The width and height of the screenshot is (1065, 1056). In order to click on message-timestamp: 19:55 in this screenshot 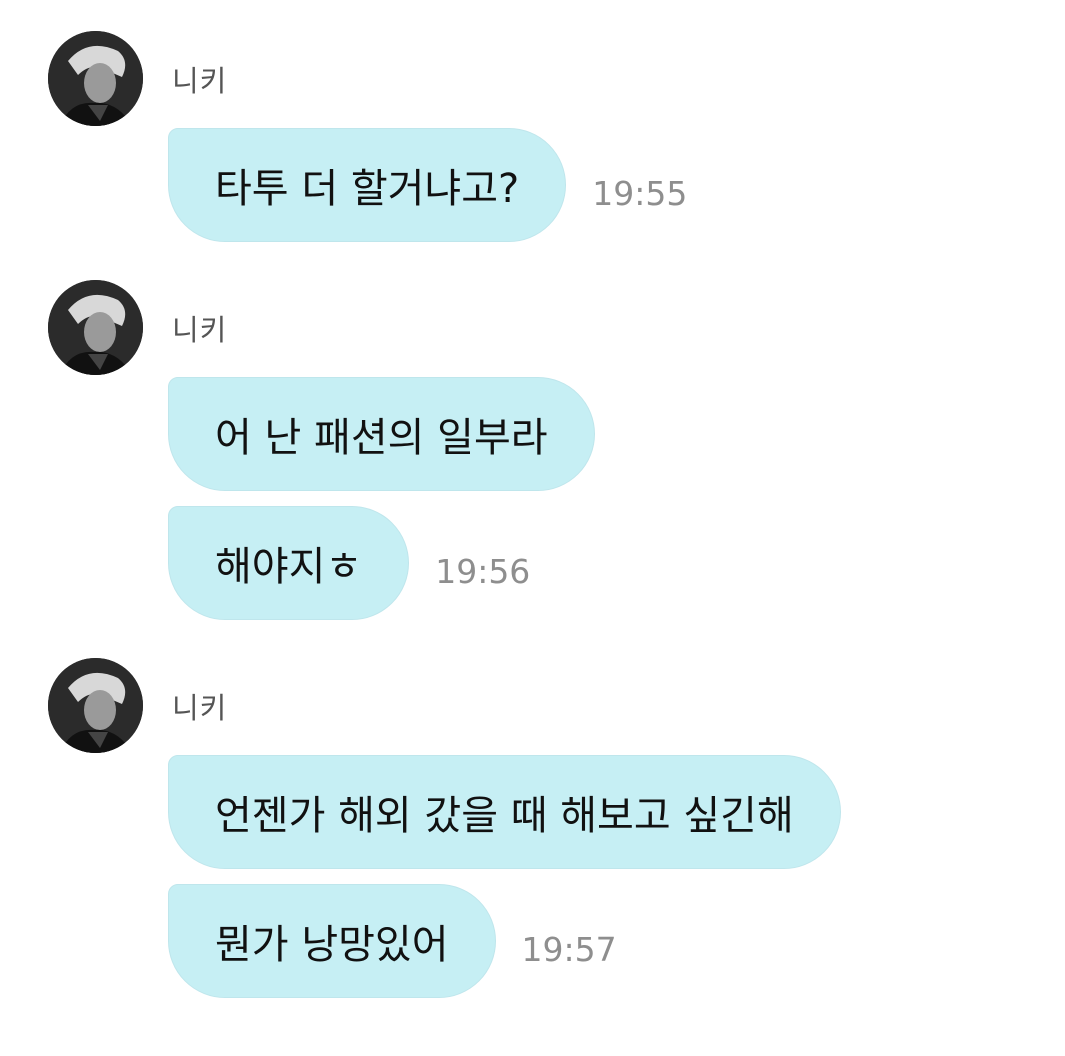, I will do `click(640, 193)`.